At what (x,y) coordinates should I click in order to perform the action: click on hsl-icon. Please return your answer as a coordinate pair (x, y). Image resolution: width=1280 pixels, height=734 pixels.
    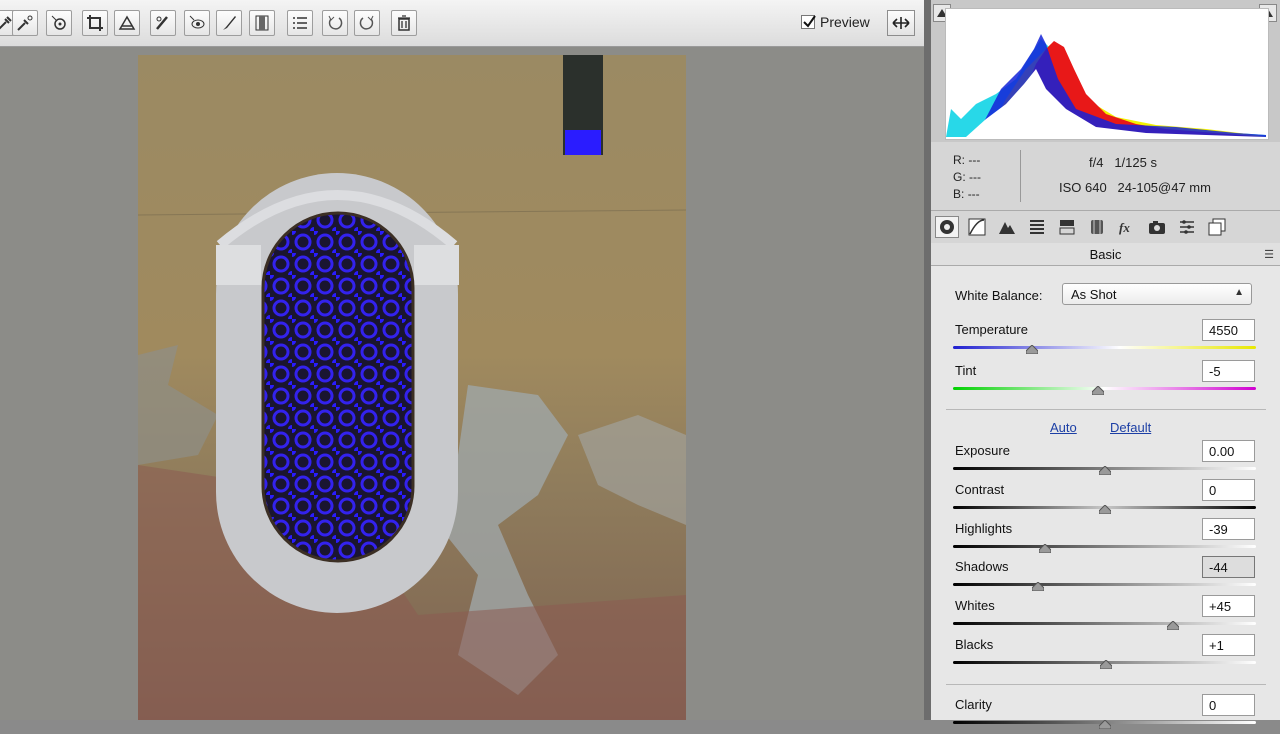
    Looking at the image, I should click on (1037, 227).